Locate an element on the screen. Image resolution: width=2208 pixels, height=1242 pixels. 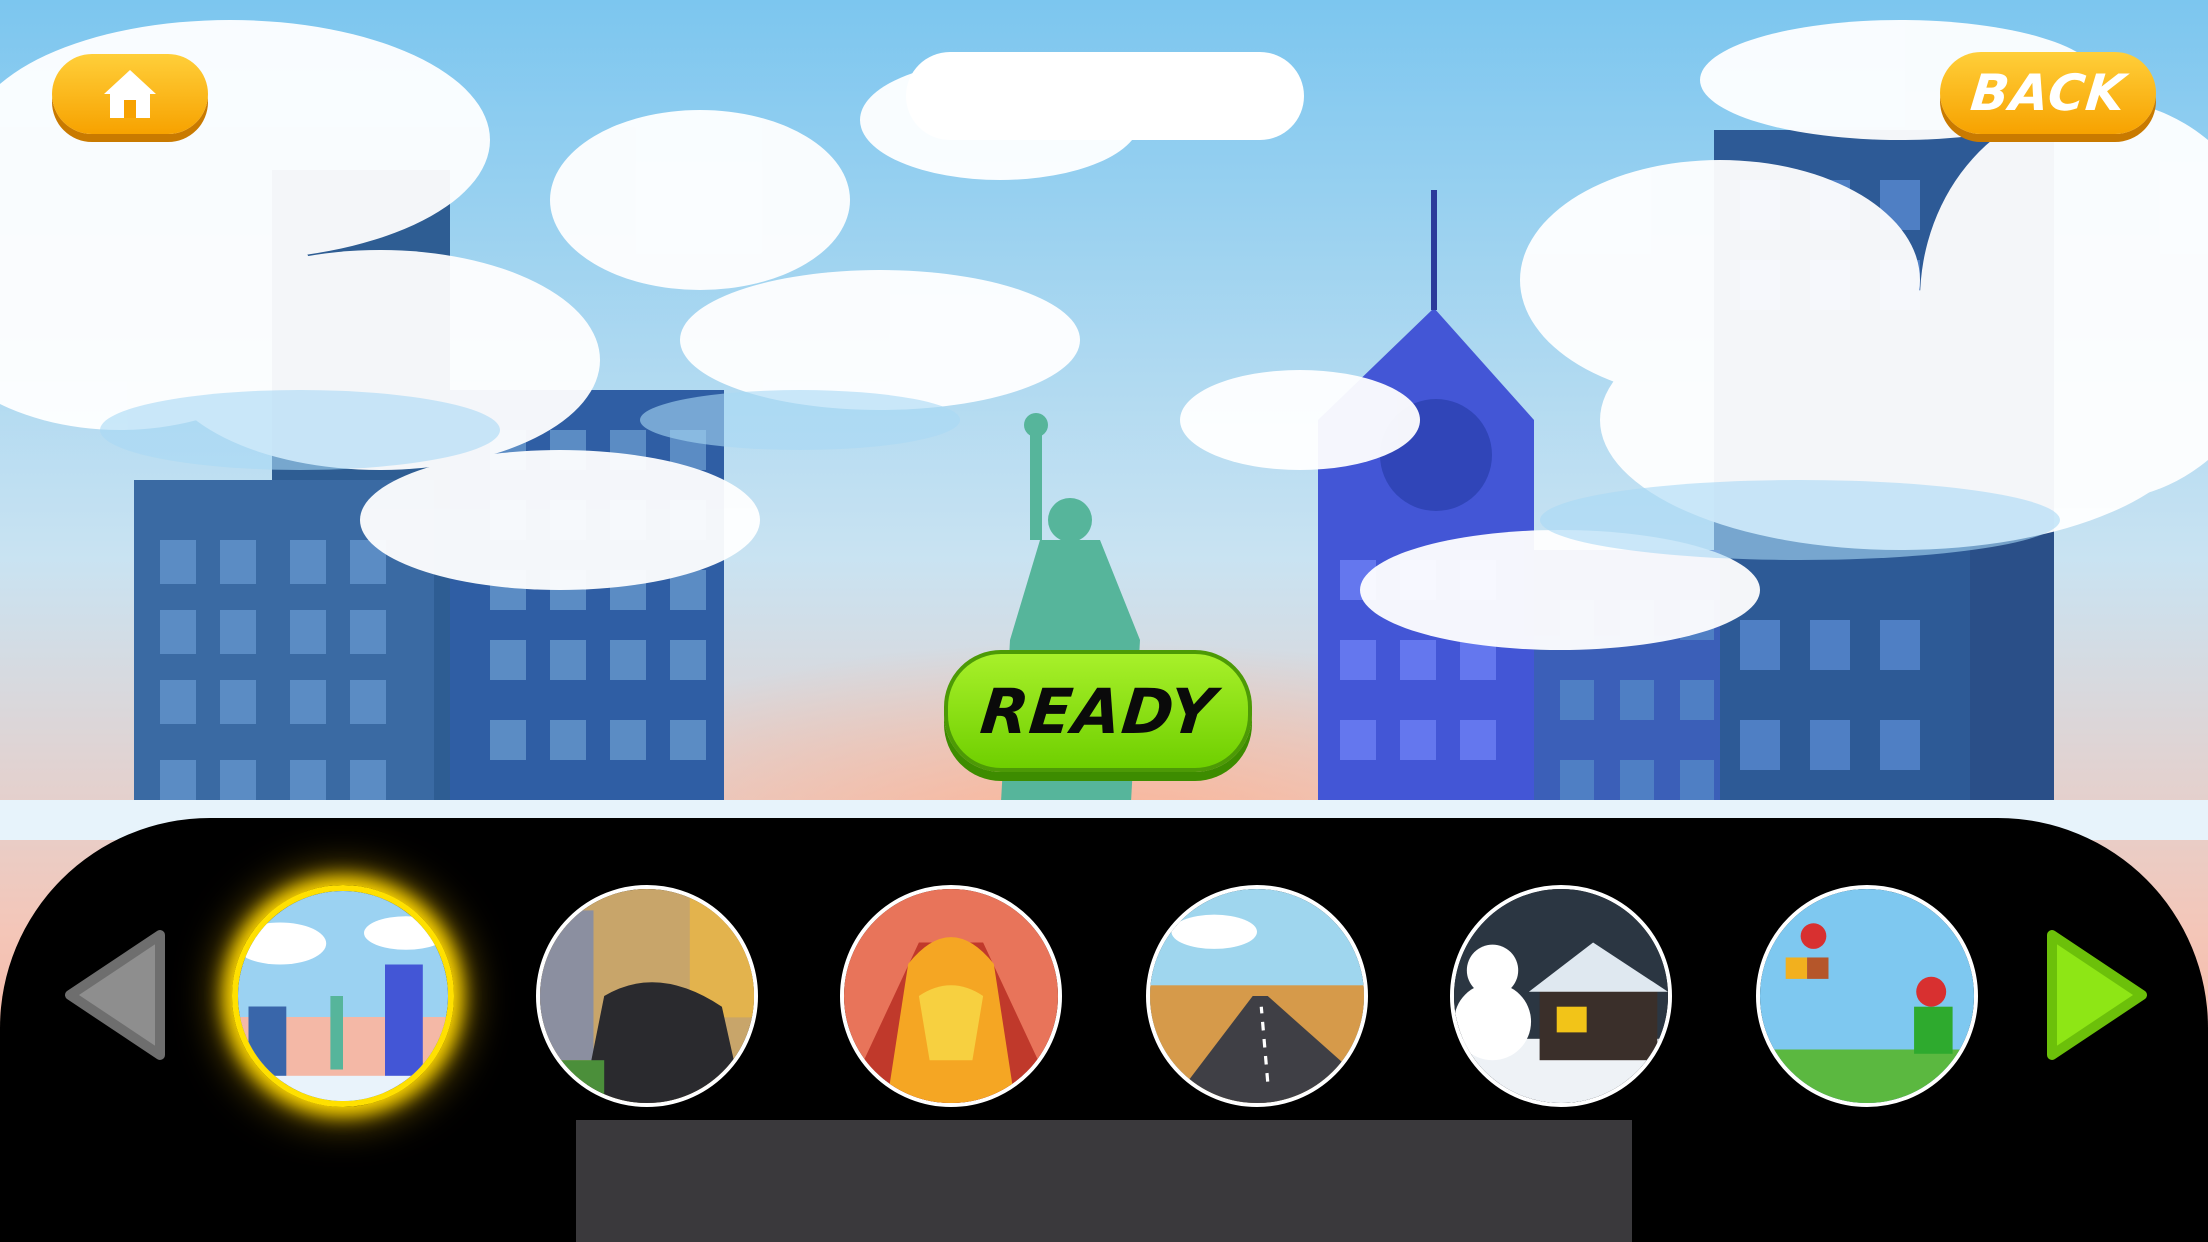
ready-button: READY is located at coordinates (1098, 711).